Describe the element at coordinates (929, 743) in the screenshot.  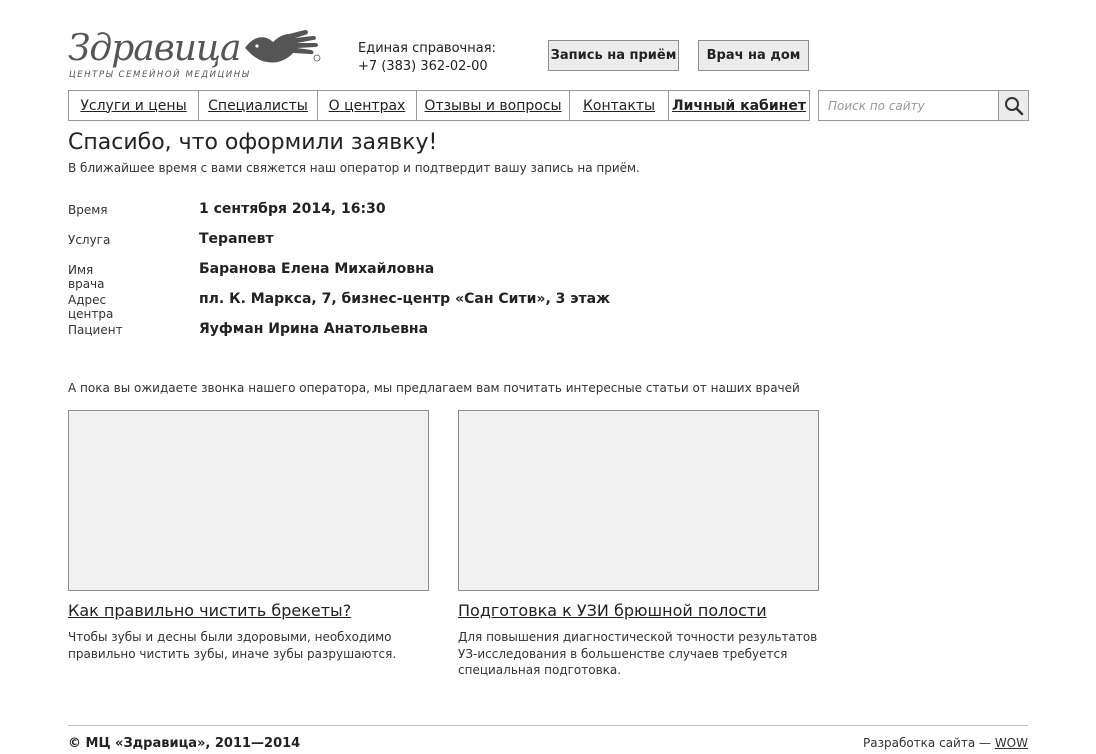
I see `developer-label: Разработка сайта —` at that location.